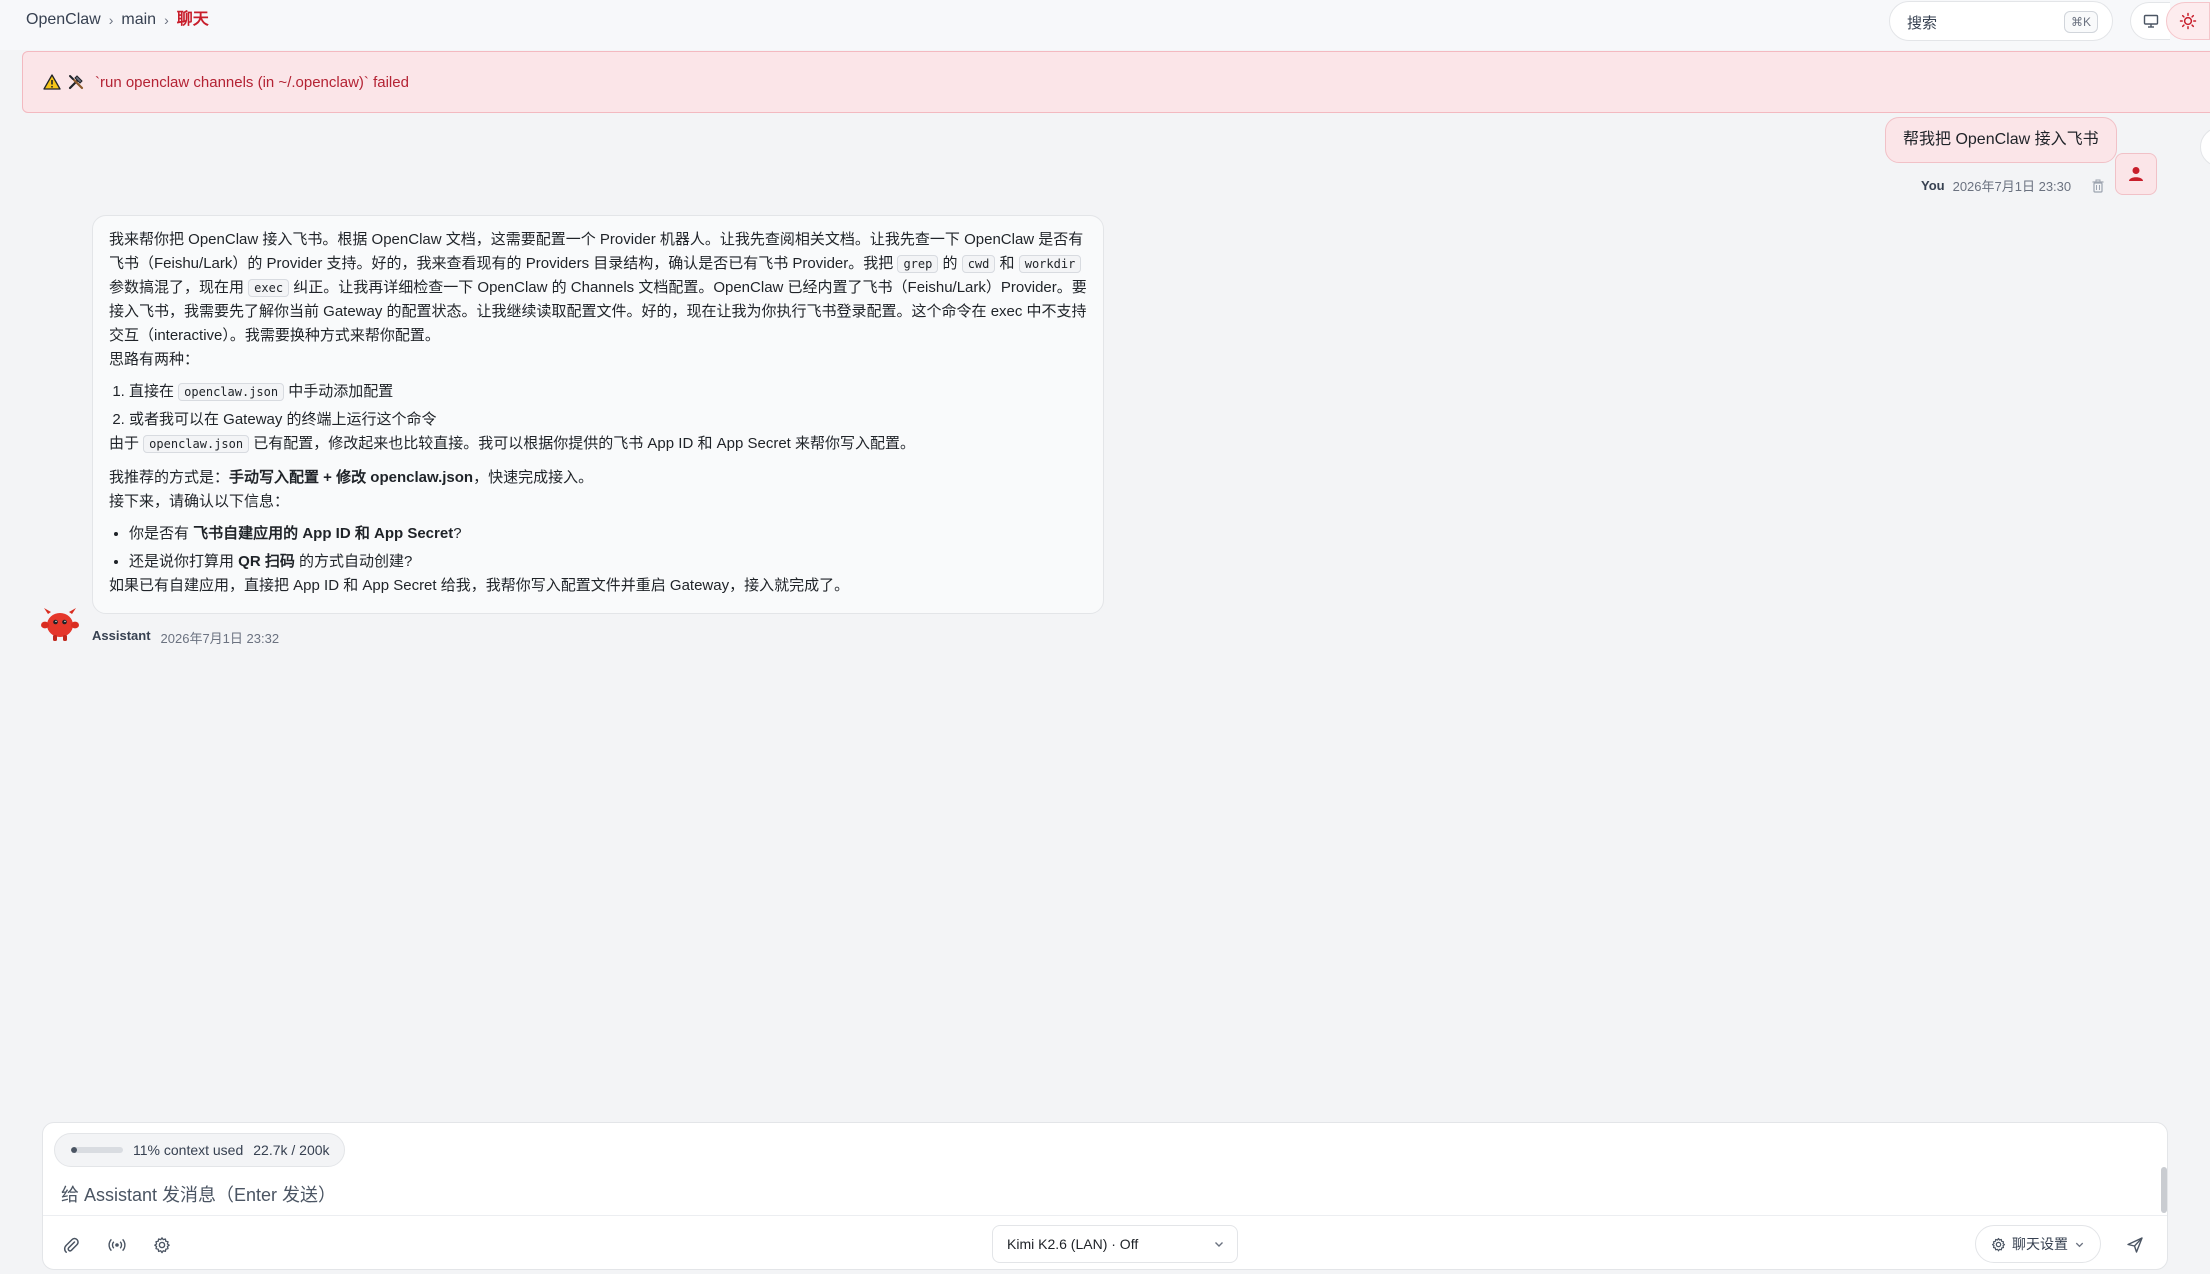 The height and width of the screenshot is (1274, 2210). I want to click on text-run: 直接在, so click(154, 391).